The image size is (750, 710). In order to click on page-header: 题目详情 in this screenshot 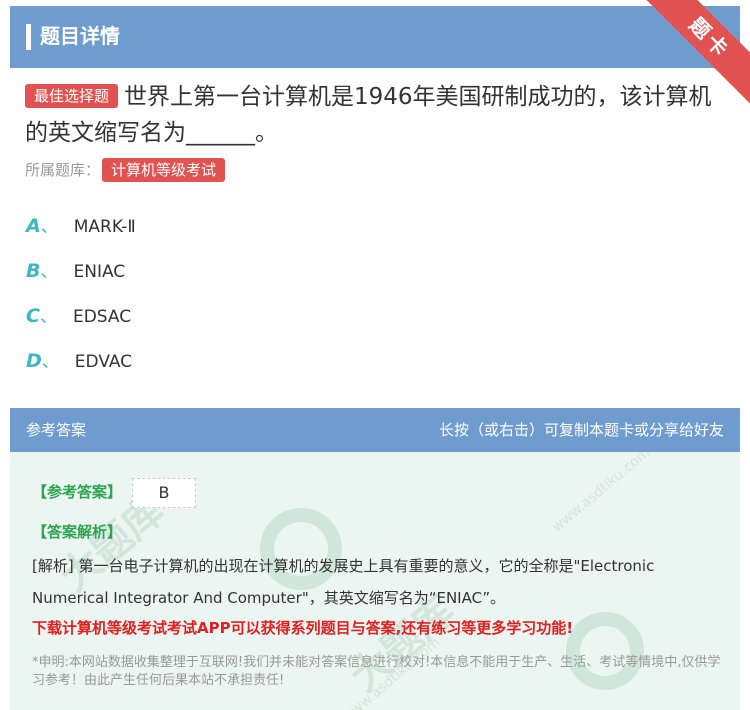, I will do `click(375, 37)`.